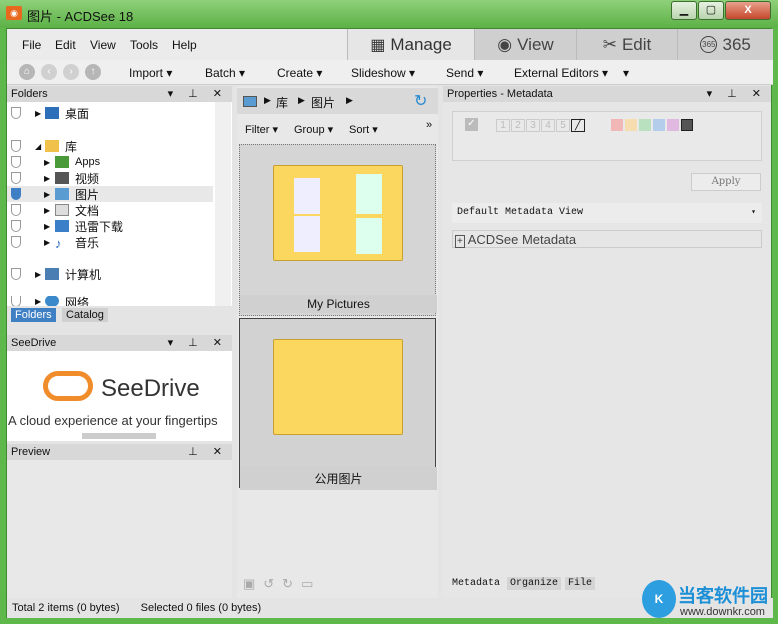 The width and height of the screenshot is (778, 624). What do you see at coordinates (65, 45) in the screenshot?
I see `menu-edit: Edit` at bounding box center [65, 45].